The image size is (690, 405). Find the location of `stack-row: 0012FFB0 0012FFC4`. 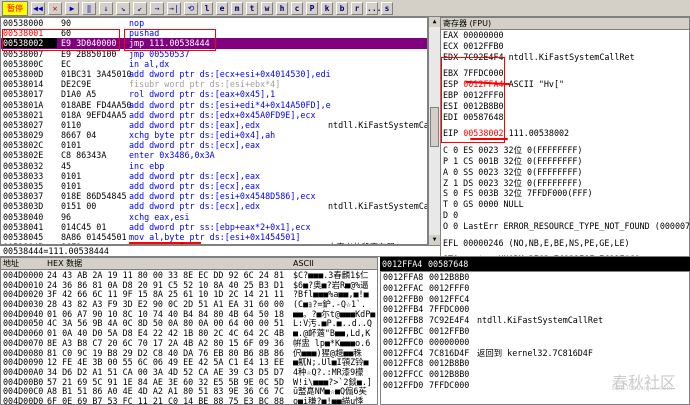

stack-row: 0012FFB0 0012FFC4 is located at coordinates (535, 299).